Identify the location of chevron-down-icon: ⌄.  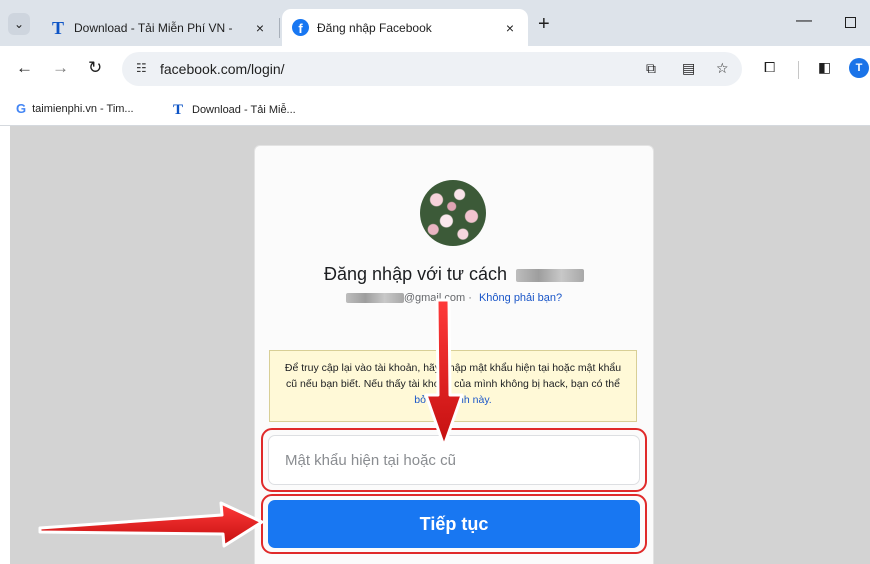
(19, 24).